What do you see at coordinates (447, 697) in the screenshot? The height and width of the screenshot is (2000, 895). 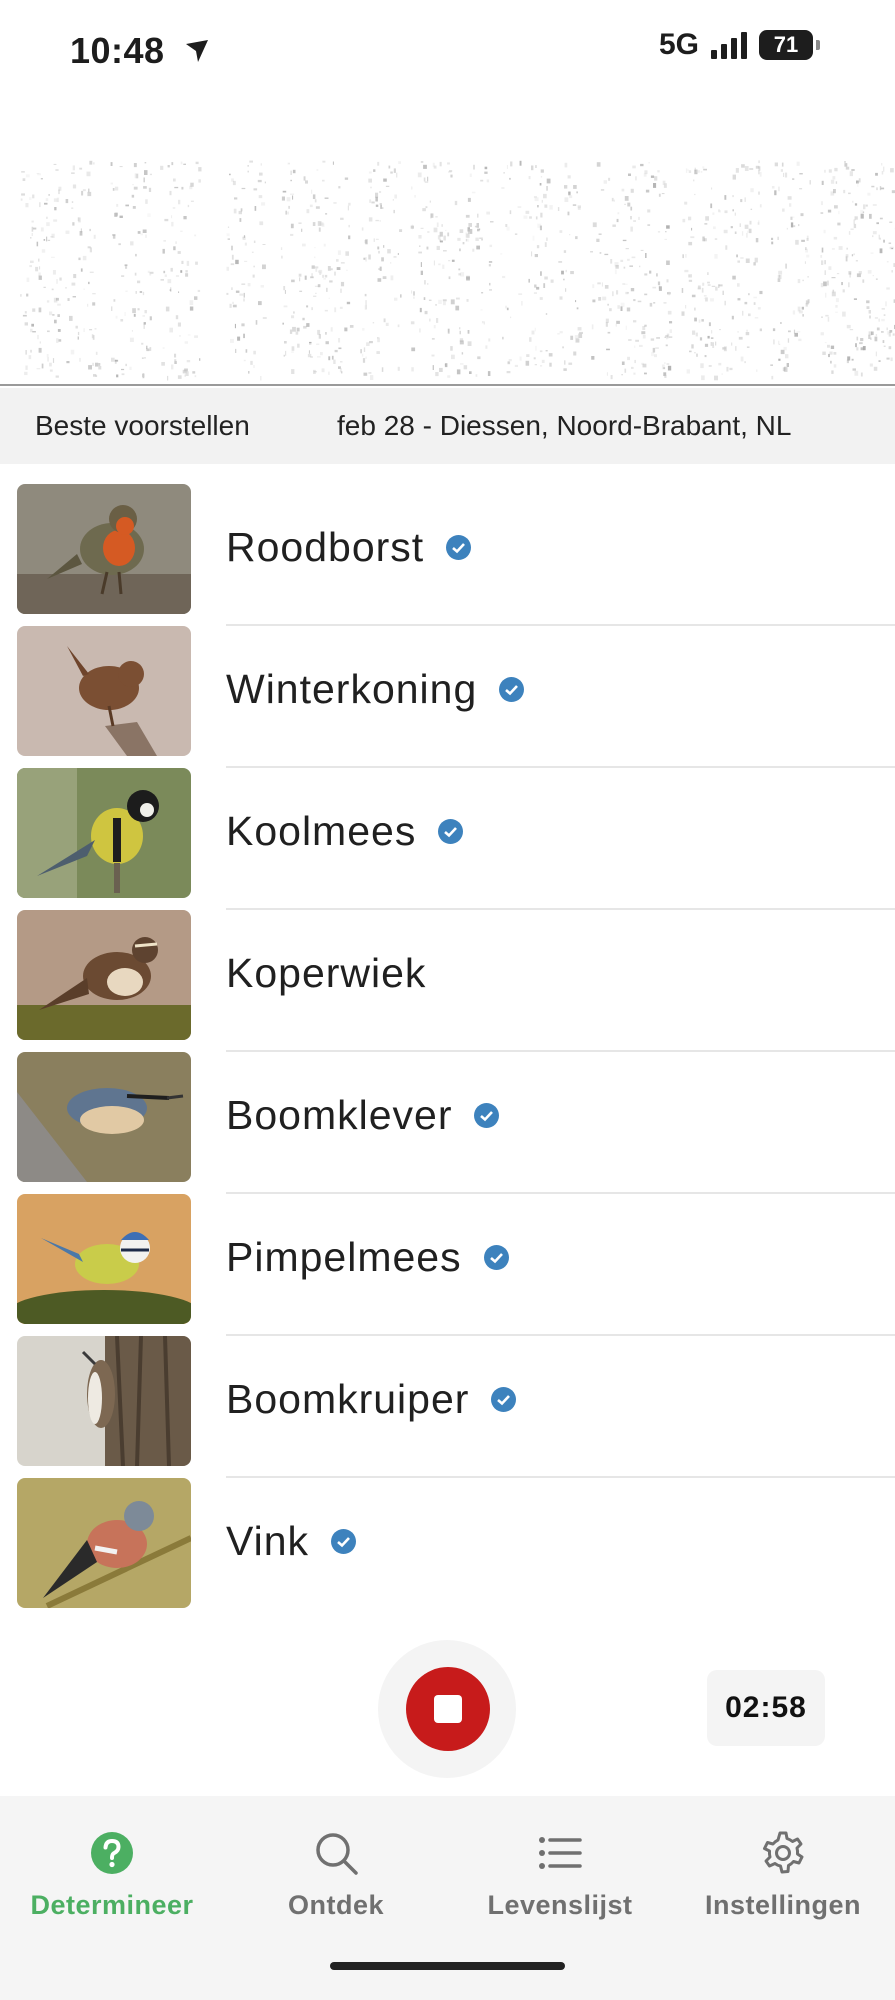 I see `species-row-winterkoning: Winterkoning` at bounding box center [447, 697].